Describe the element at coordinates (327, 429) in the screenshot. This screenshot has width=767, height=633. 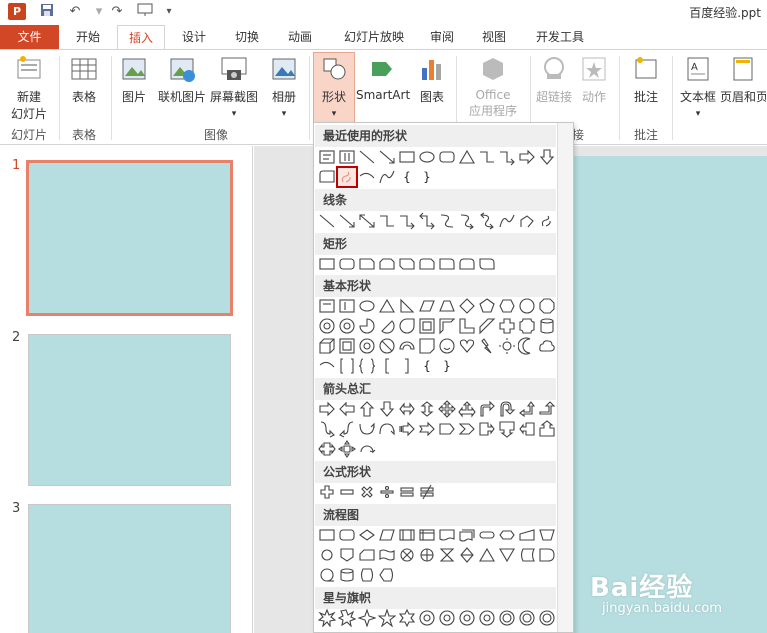
I see `curved-right-arrow-shape-icon` at that location.